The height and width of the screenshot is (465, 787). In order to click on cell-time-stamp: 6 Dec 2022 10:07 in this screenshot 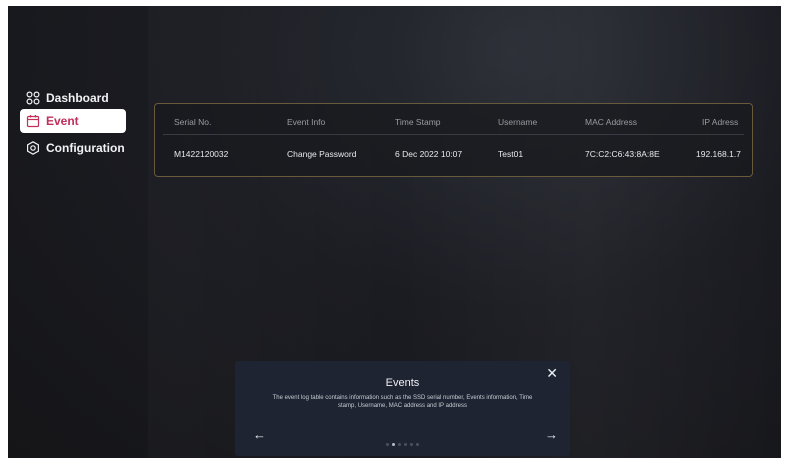, I will do `click(429, 154)`.